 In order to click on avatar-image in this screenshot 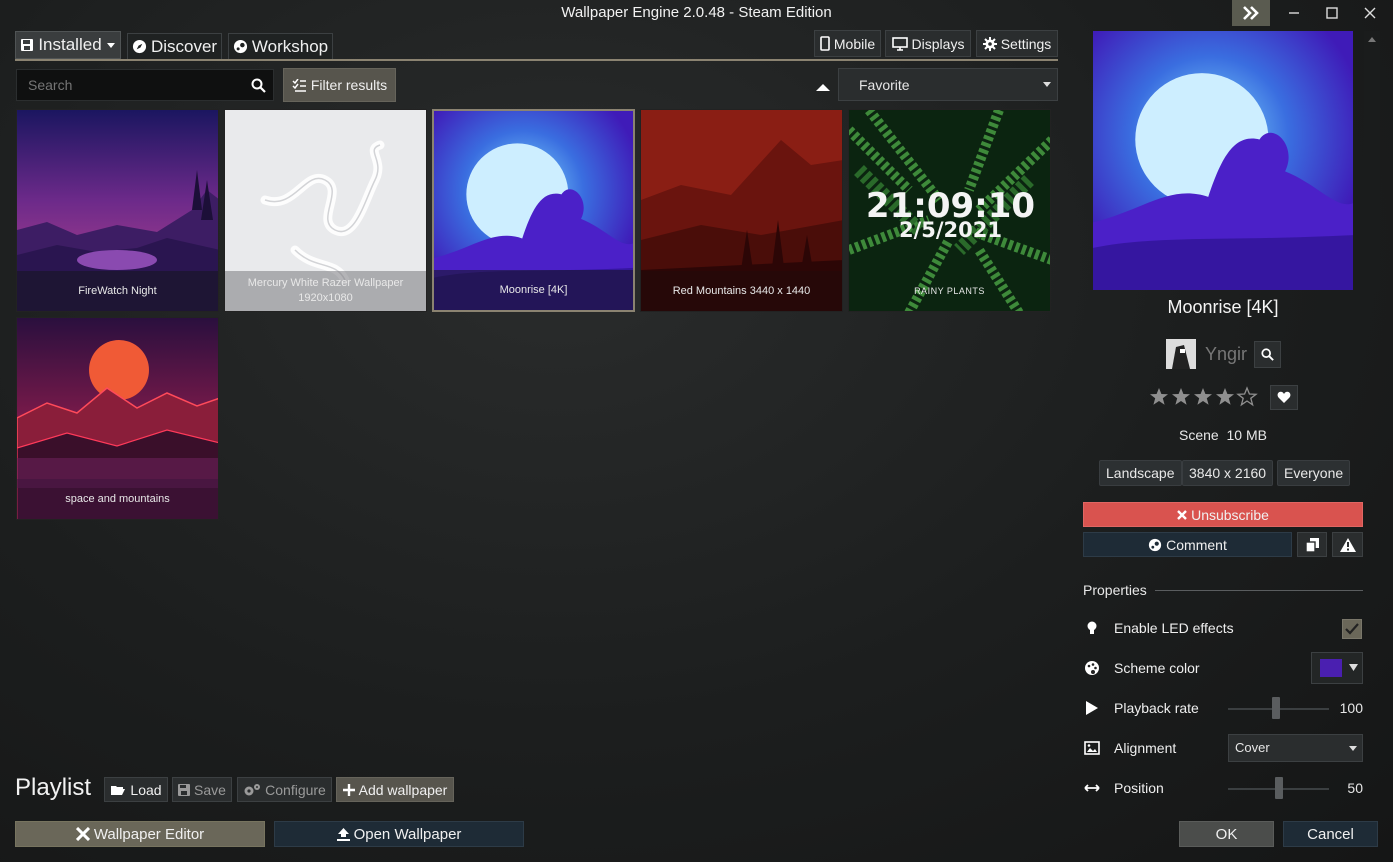, I will do `click(1181, 354)`.